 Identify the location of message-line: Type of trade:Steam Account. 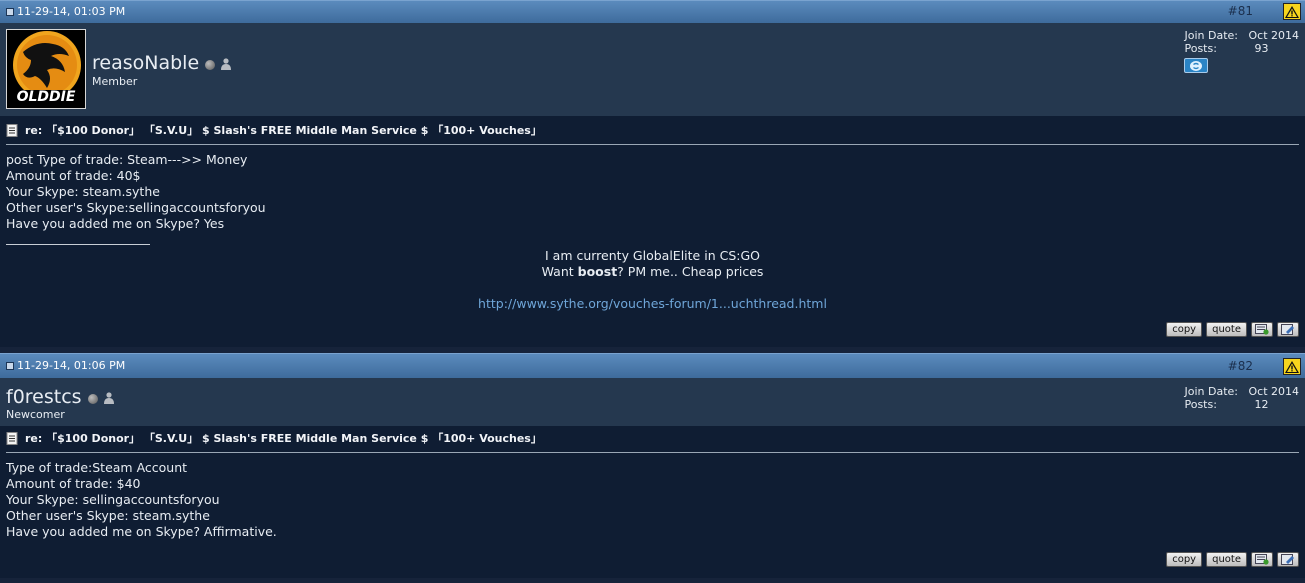
(97, 467).